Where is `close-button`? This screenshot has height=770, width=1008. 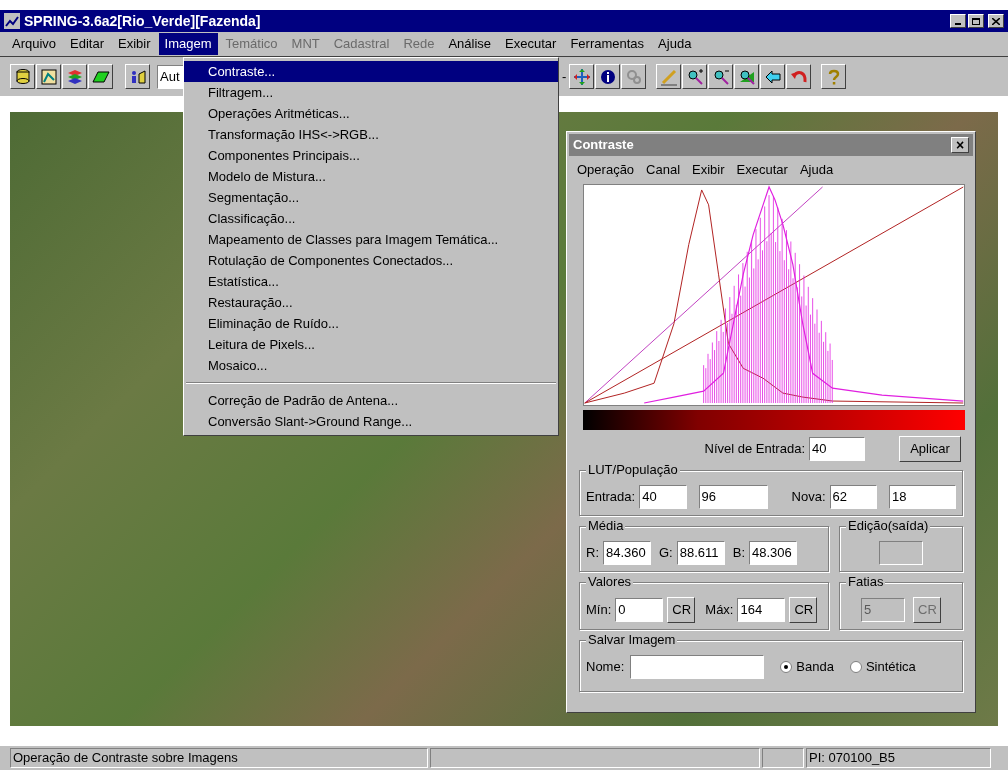 close-button is located at coordinates (996, 21).